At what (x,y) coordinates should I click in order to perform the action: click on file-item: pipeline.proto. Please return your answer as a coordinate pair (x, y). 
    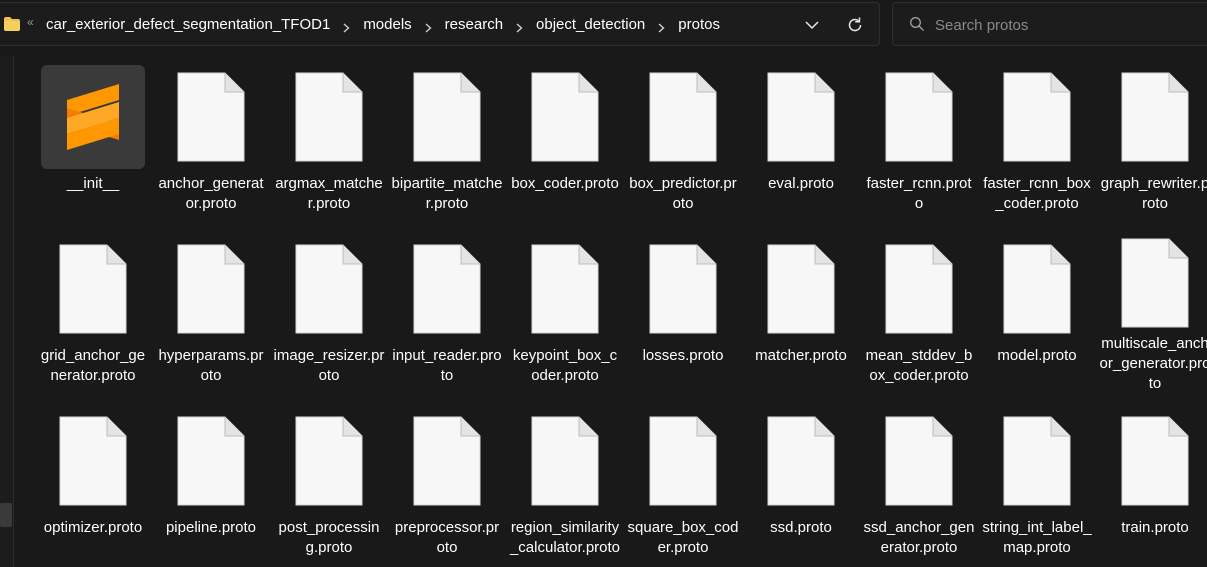
    Looking at the image, I should click on (211, 487).